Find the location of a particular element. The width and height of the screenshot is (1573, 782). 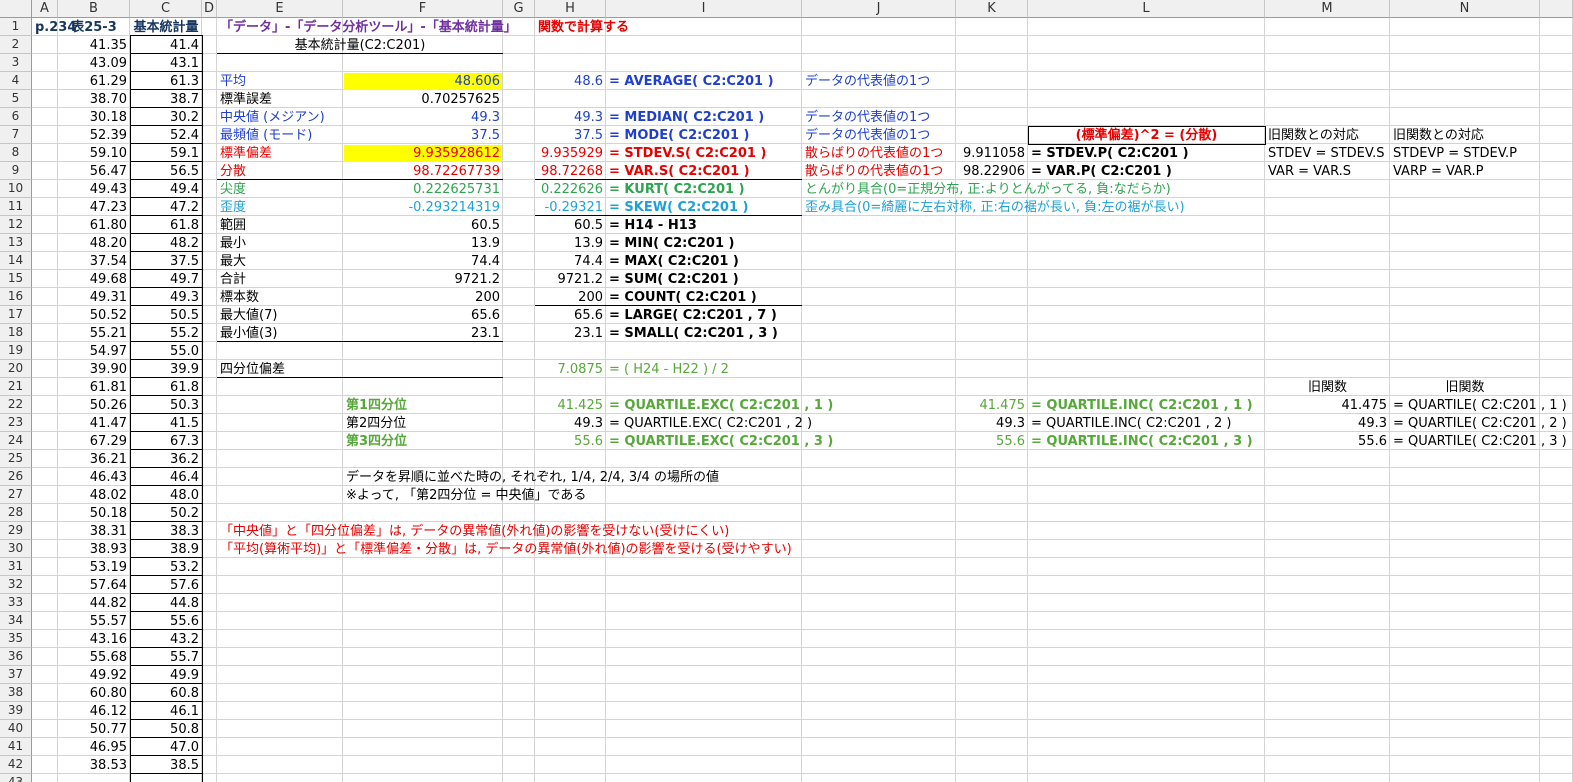

row-header-26: 26 is located at coordinates (16, 477).